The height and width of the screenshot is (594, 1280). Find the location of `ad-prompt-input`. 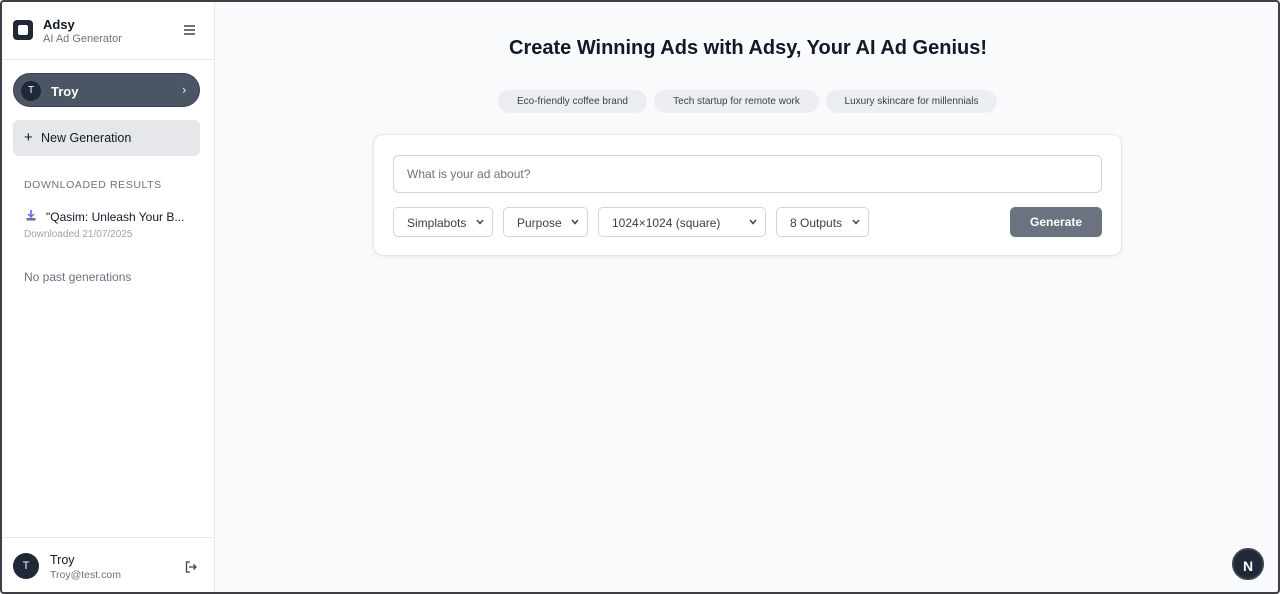

ad-prompt-input is located at coordinates (747, 174).